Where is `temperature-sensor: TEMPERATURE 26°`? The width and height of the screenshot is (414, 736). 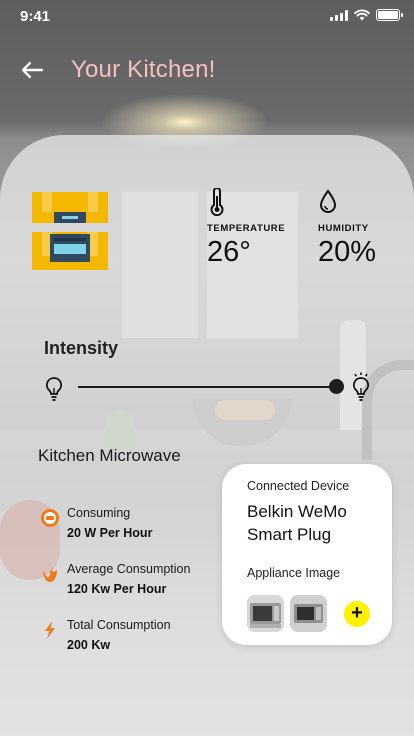
temperature-sensor: TEMPERATURE 26° is located at coordinates (246, 228).